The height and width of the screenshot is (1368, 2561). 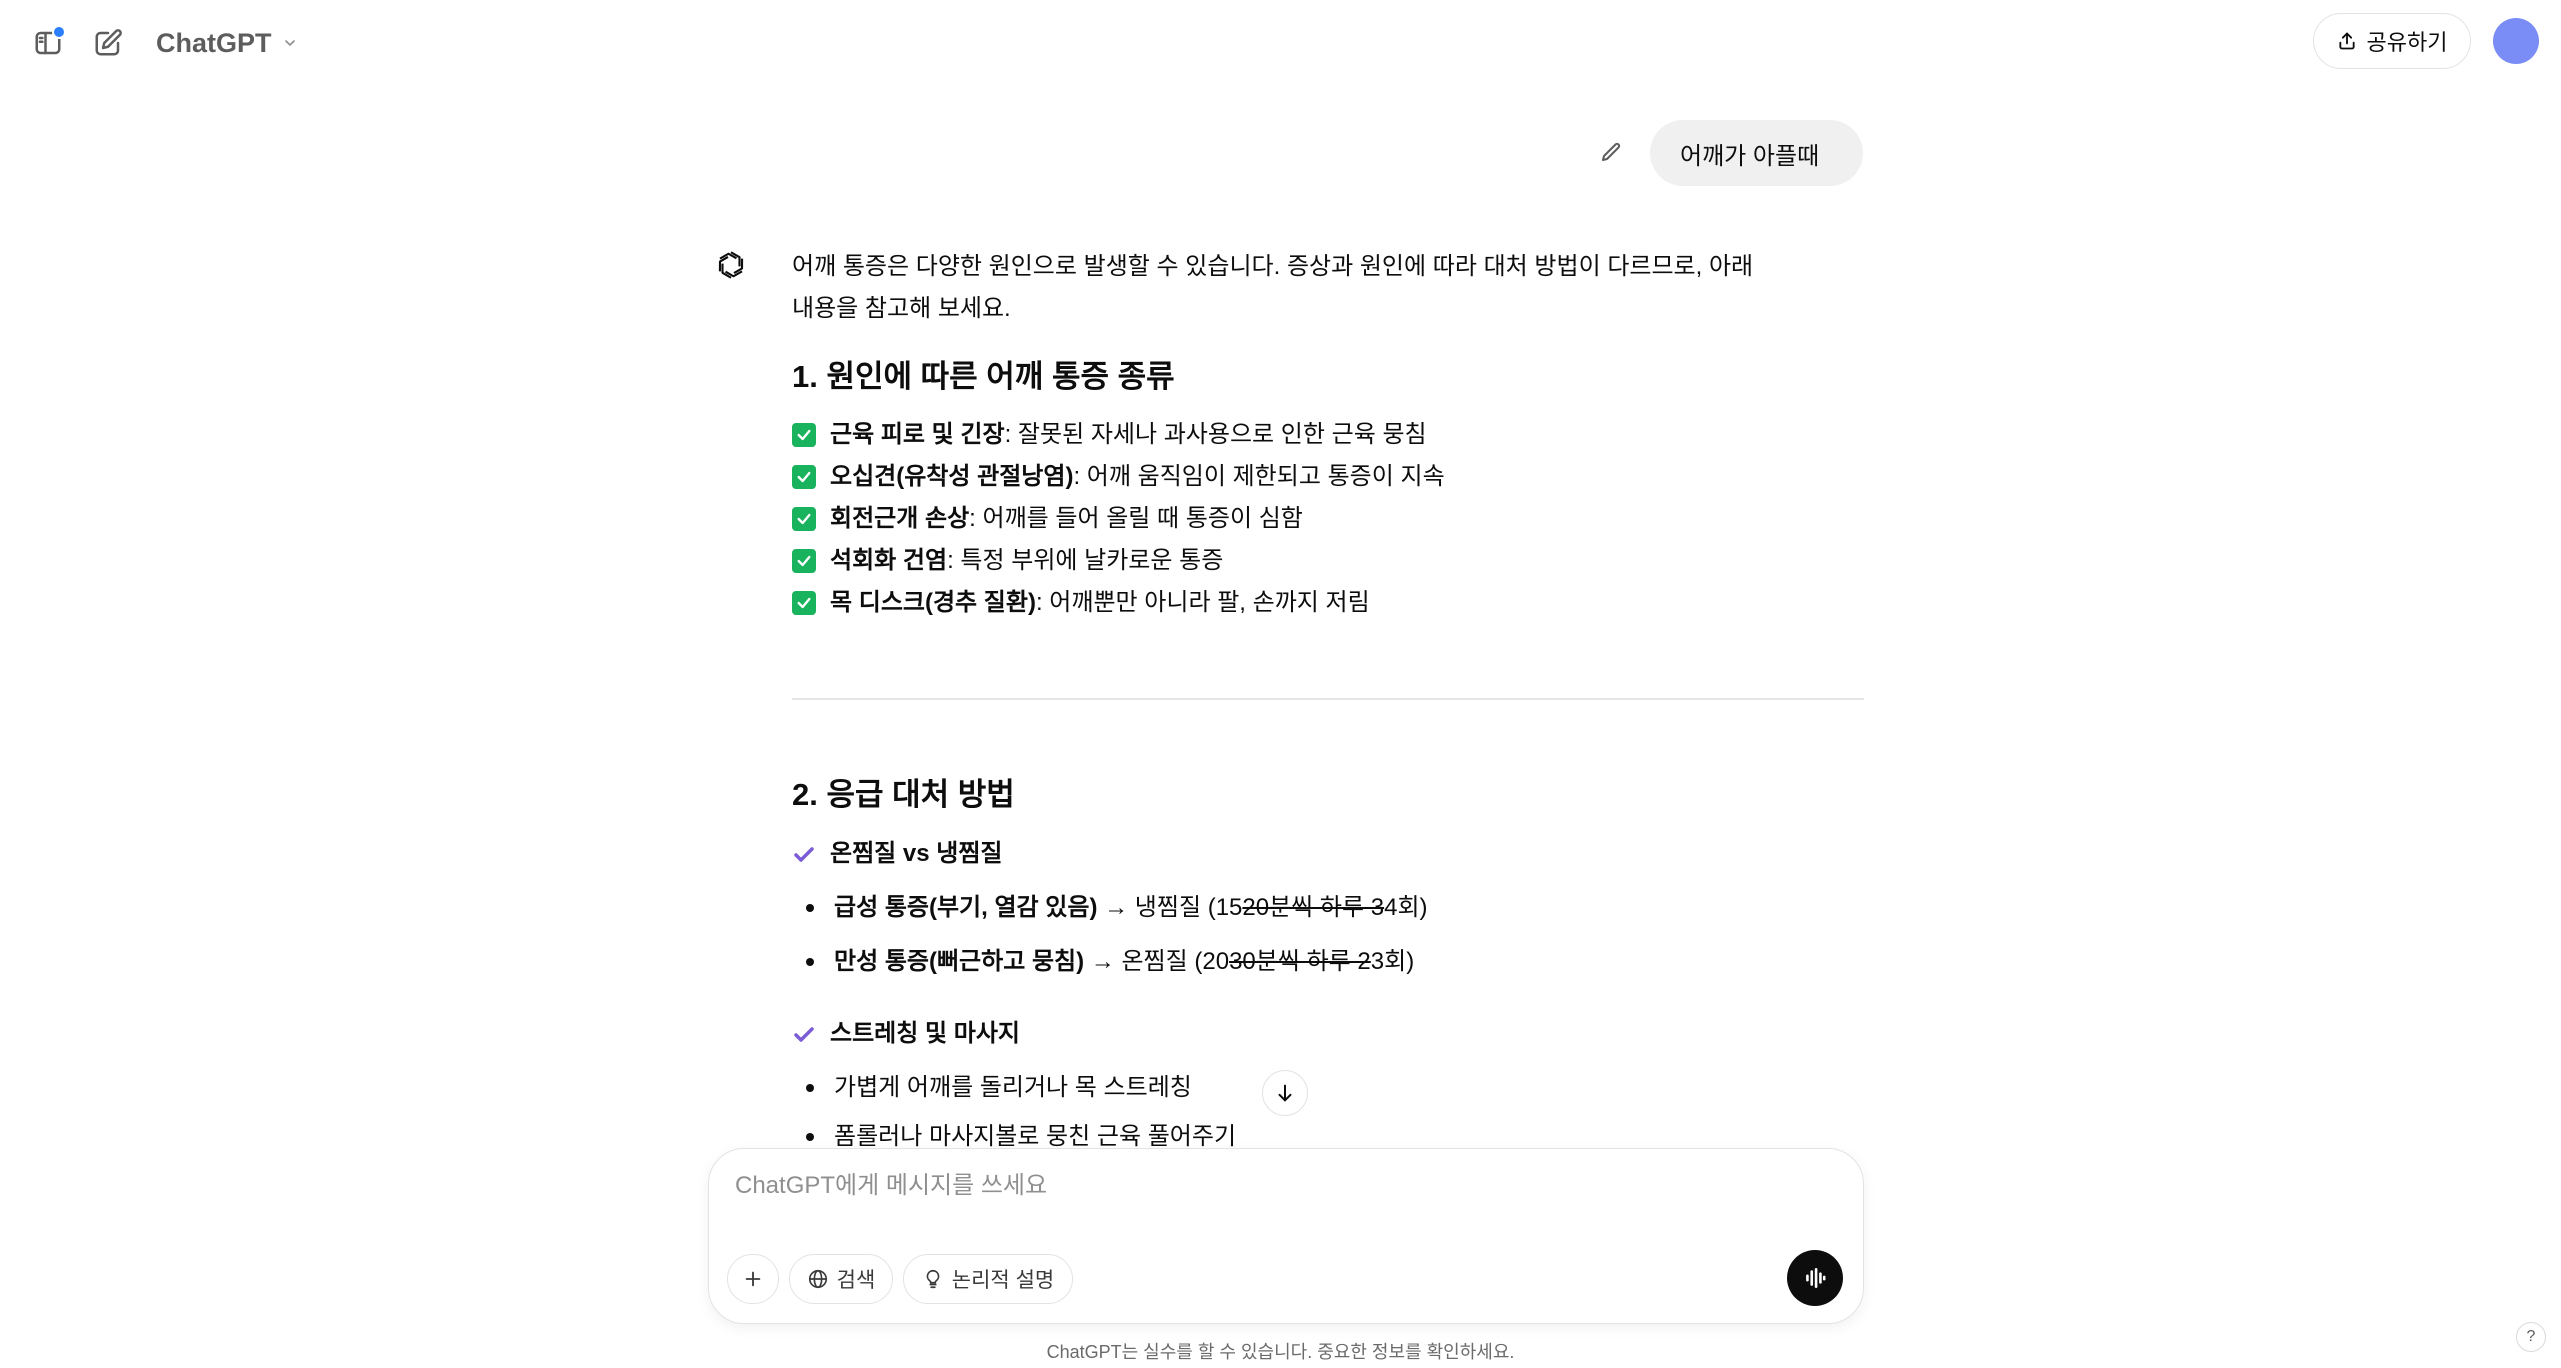 What do you see at coordinates (916, 853) in the screenshot?
I see `subsection-title: 온찜질 vs 냉찜질` at bounding box center [916, 853].